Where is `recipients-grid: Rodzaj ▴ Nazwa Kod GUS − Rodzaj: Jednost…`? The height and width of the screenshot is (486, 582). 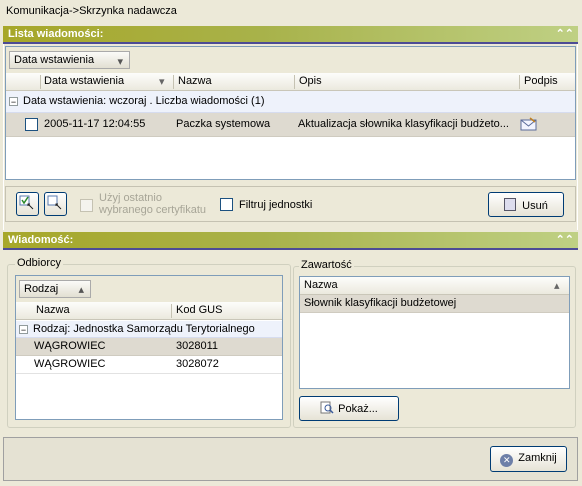 recipients-grid: Rodzaj ▴ Nazwa Kod GUS − Rodzaj: Jednost… is located at coordinates (149, 347).